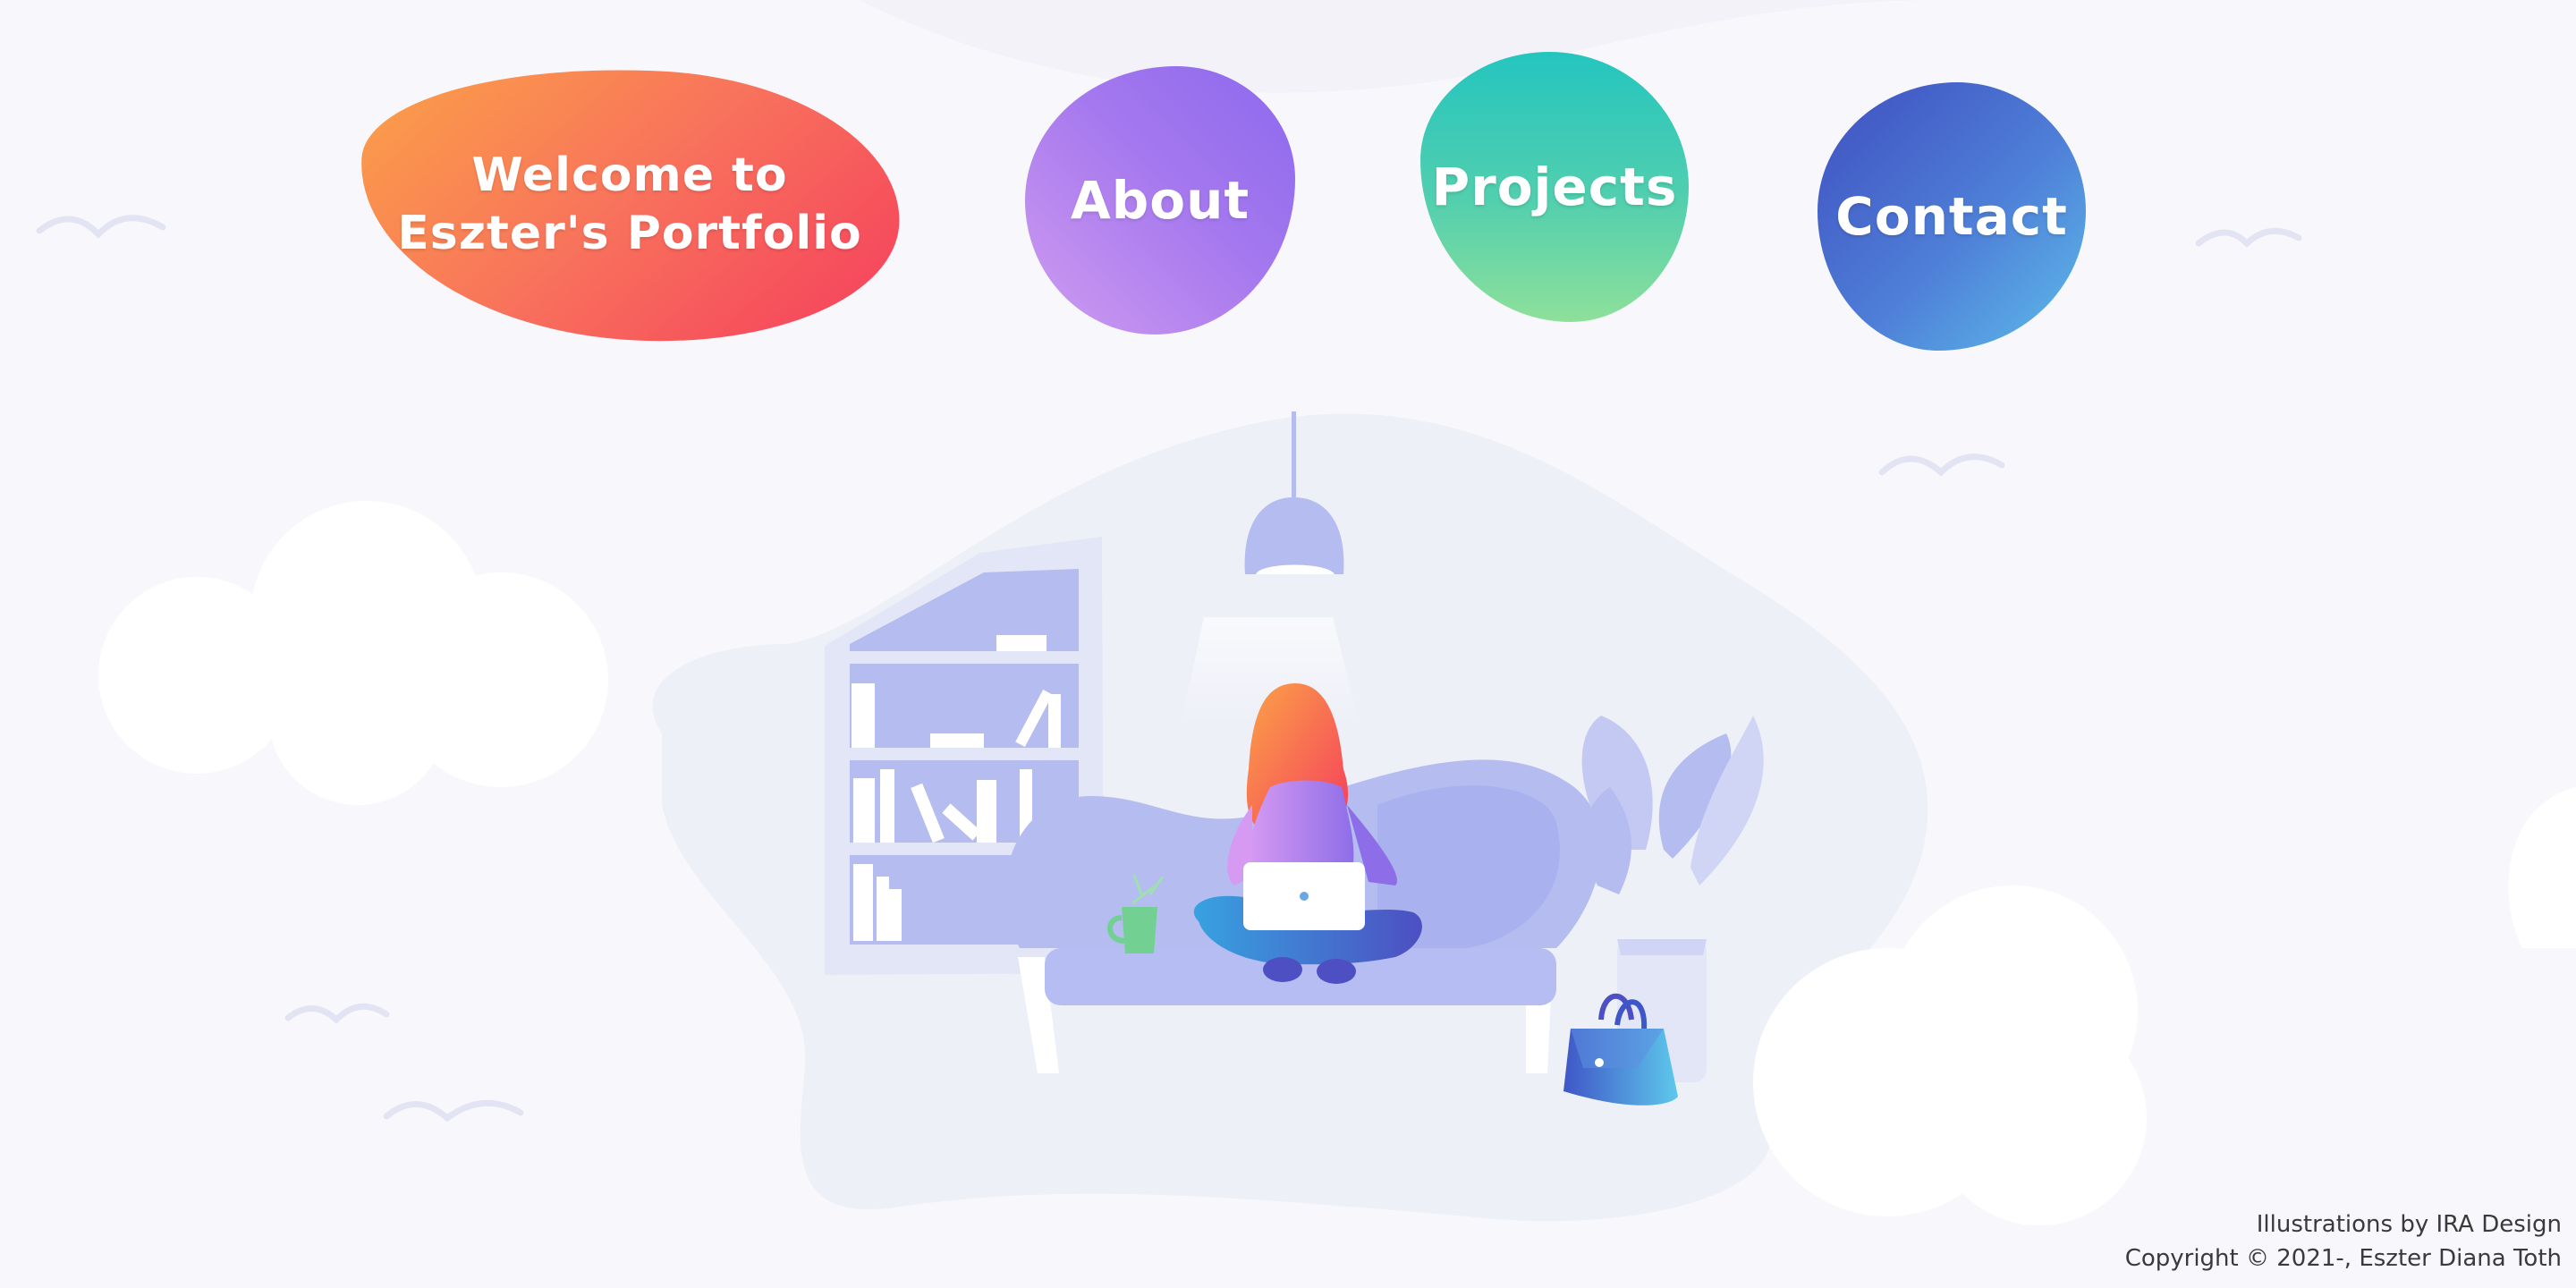  What do you see at coordinates (629, 204) in the screenshot?
I see `welcome-label: Welcome to Eszter's Portfolio` at bounding box center [629, 204].